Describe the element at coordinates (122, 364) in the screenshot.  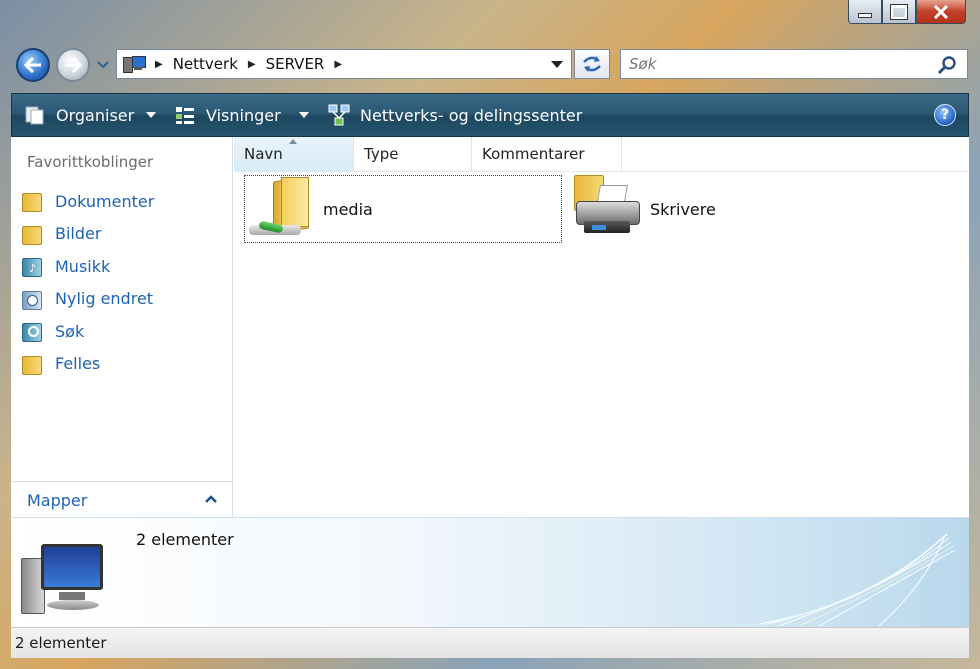
I see `nav-item-felles: Felles` at that location.